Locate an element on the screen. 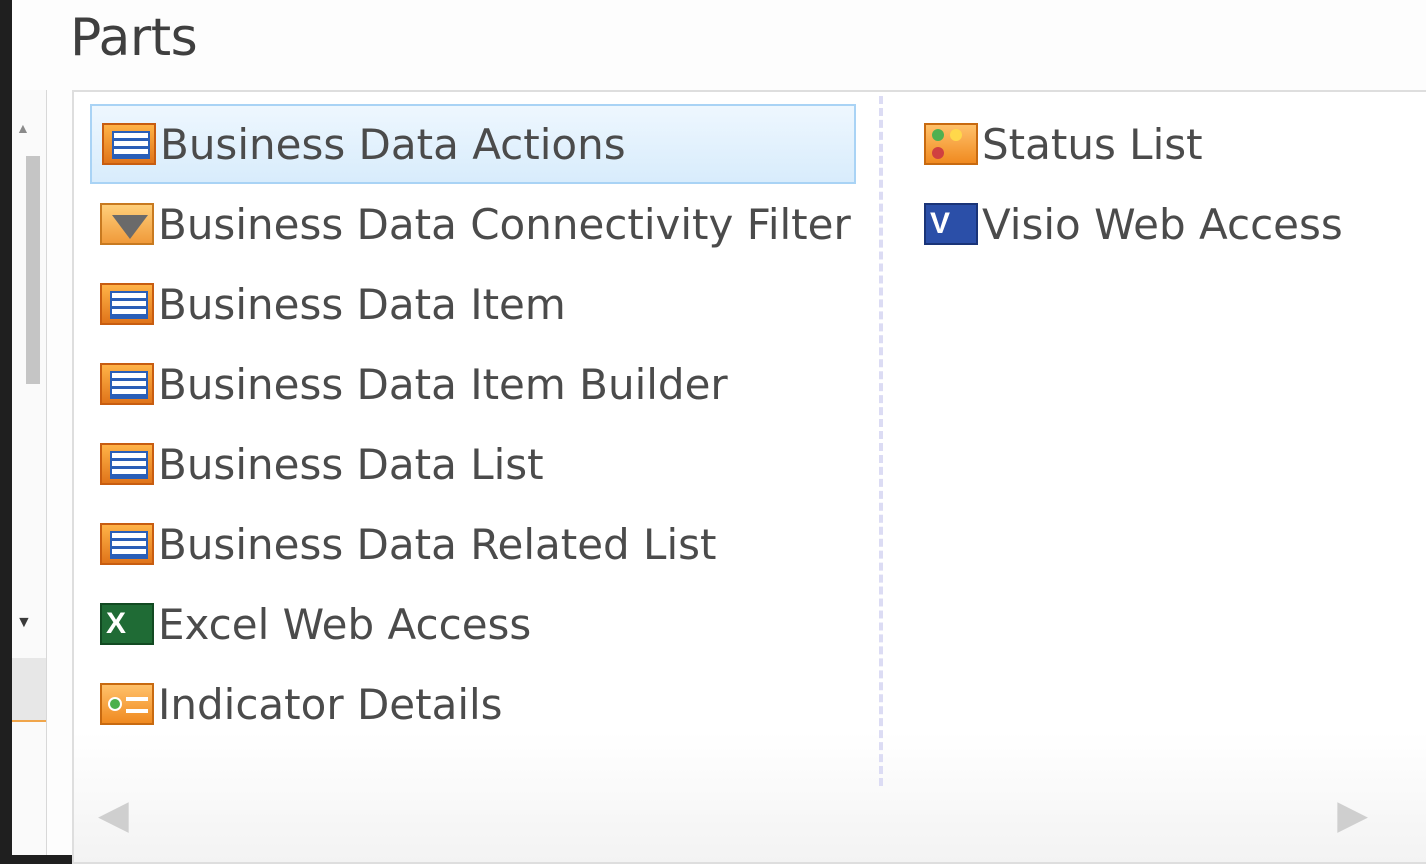  part-label: Business Data Item Builder is located at coordinates (443, 384).